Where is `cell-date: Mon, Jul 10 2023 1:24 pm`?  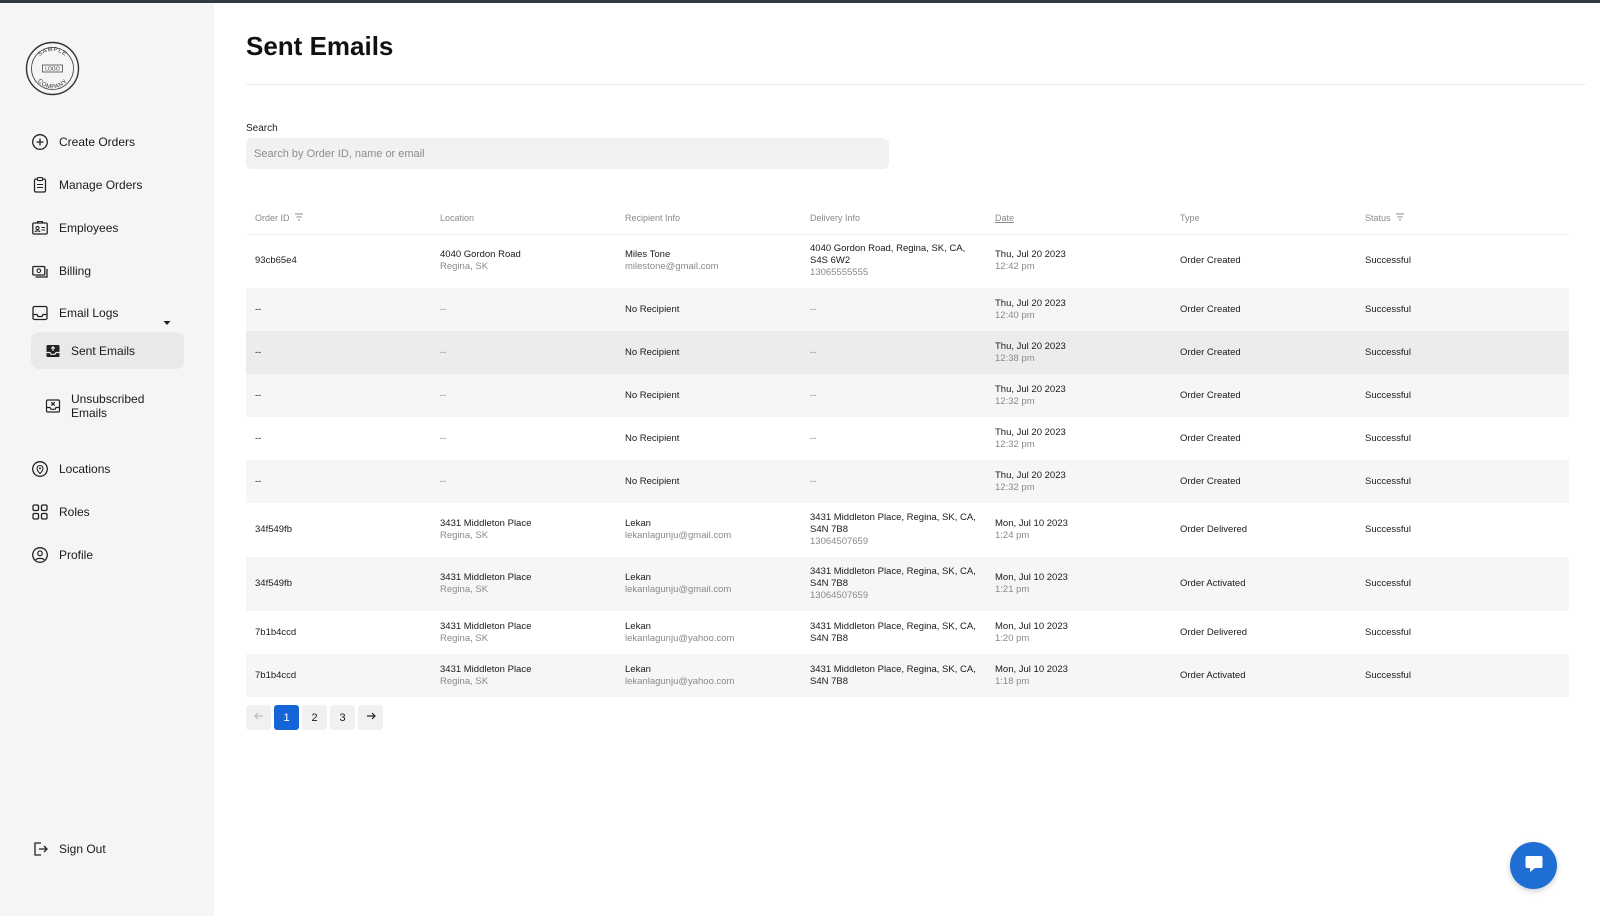
cell-date: Mon, Jul 10 2023 1:24 pm is located at coordinates (1078, 530).